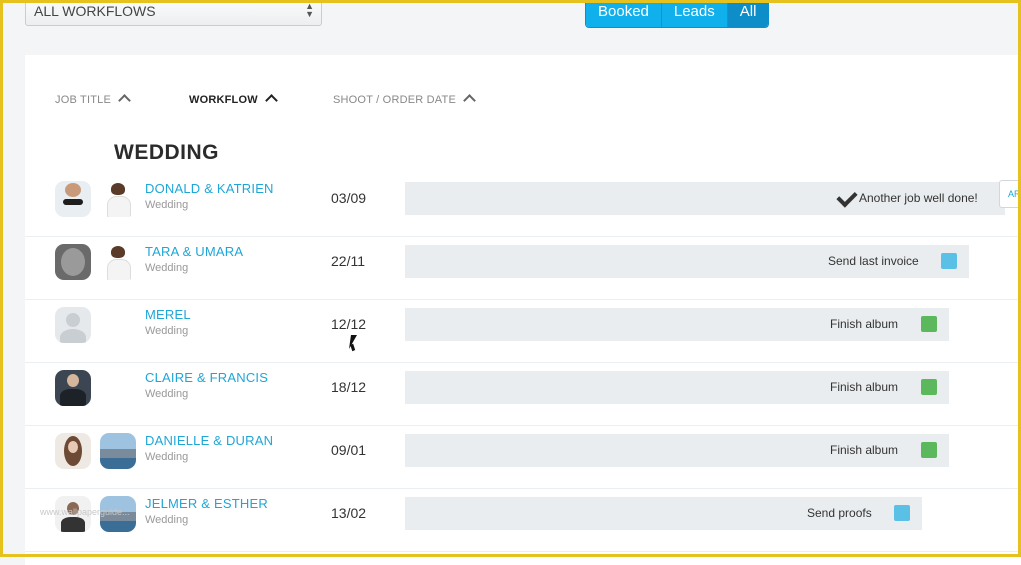 The width and height of the screenshot is (1021, 565). Describe the element at coordinates (663, 513) in the screenshot. I see `workflow-progress-bar: Send proofs` at that location.